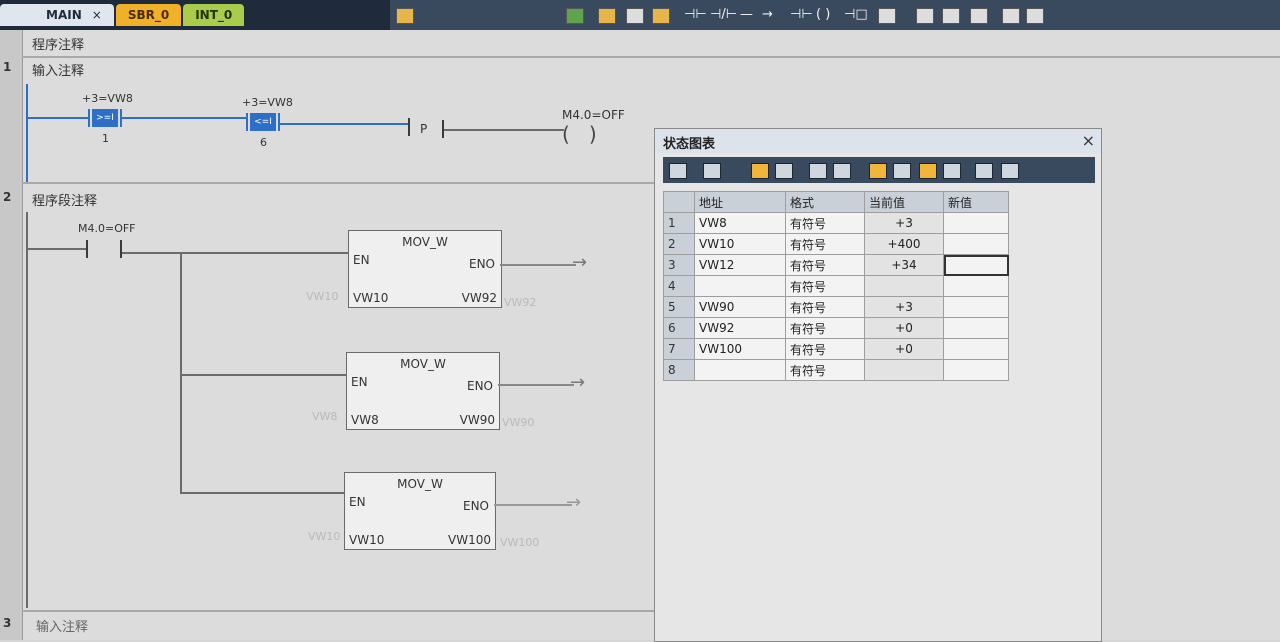  What do you see at coordinates (342, 183) in the screenshot?
I see `network-separator` at bounding box center [342, 183].